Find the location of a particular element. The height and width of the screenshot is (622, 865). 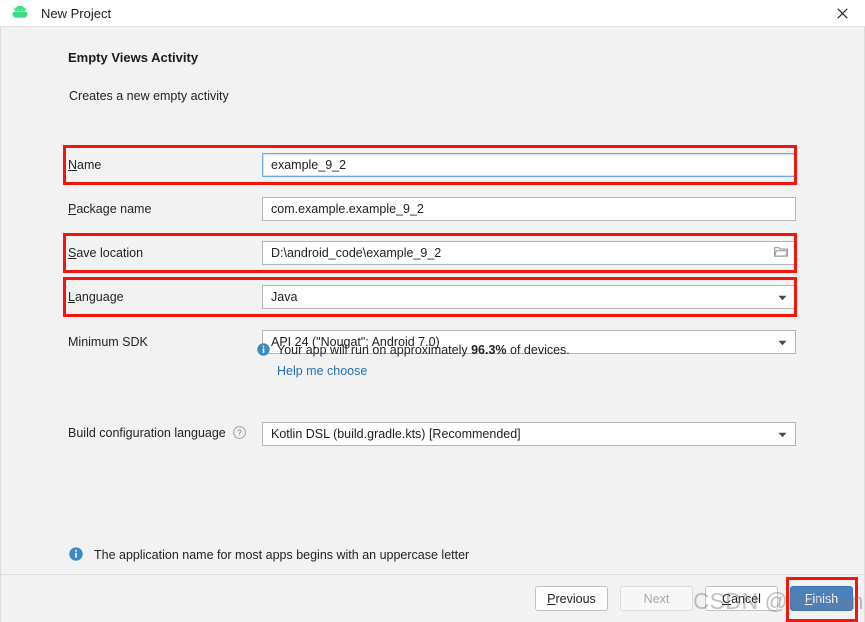

save-location-label: Save location is located at coordinates (165, 253).